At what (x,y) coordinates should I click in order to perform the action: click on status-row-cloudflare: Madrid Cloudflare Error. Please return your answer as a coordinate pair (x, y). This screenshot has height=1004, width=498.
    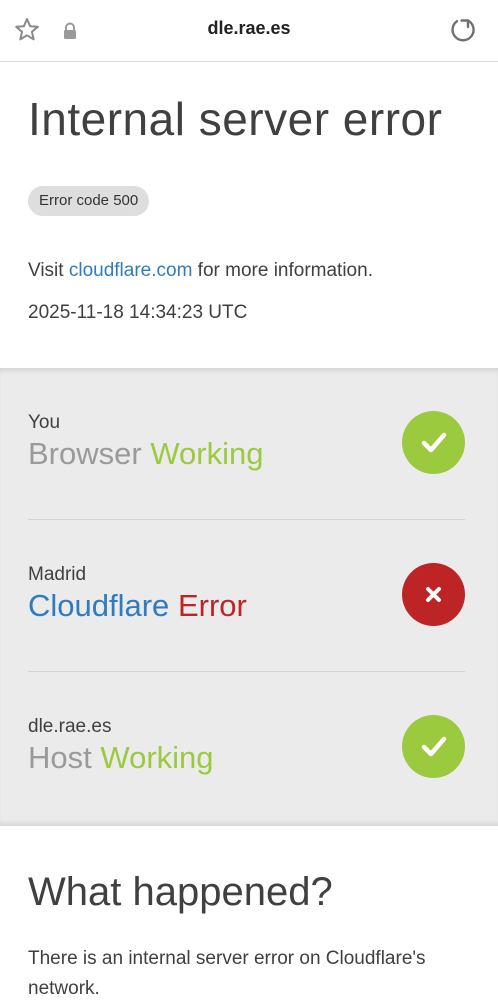
    Looking at the image, I should click on (246, 596).